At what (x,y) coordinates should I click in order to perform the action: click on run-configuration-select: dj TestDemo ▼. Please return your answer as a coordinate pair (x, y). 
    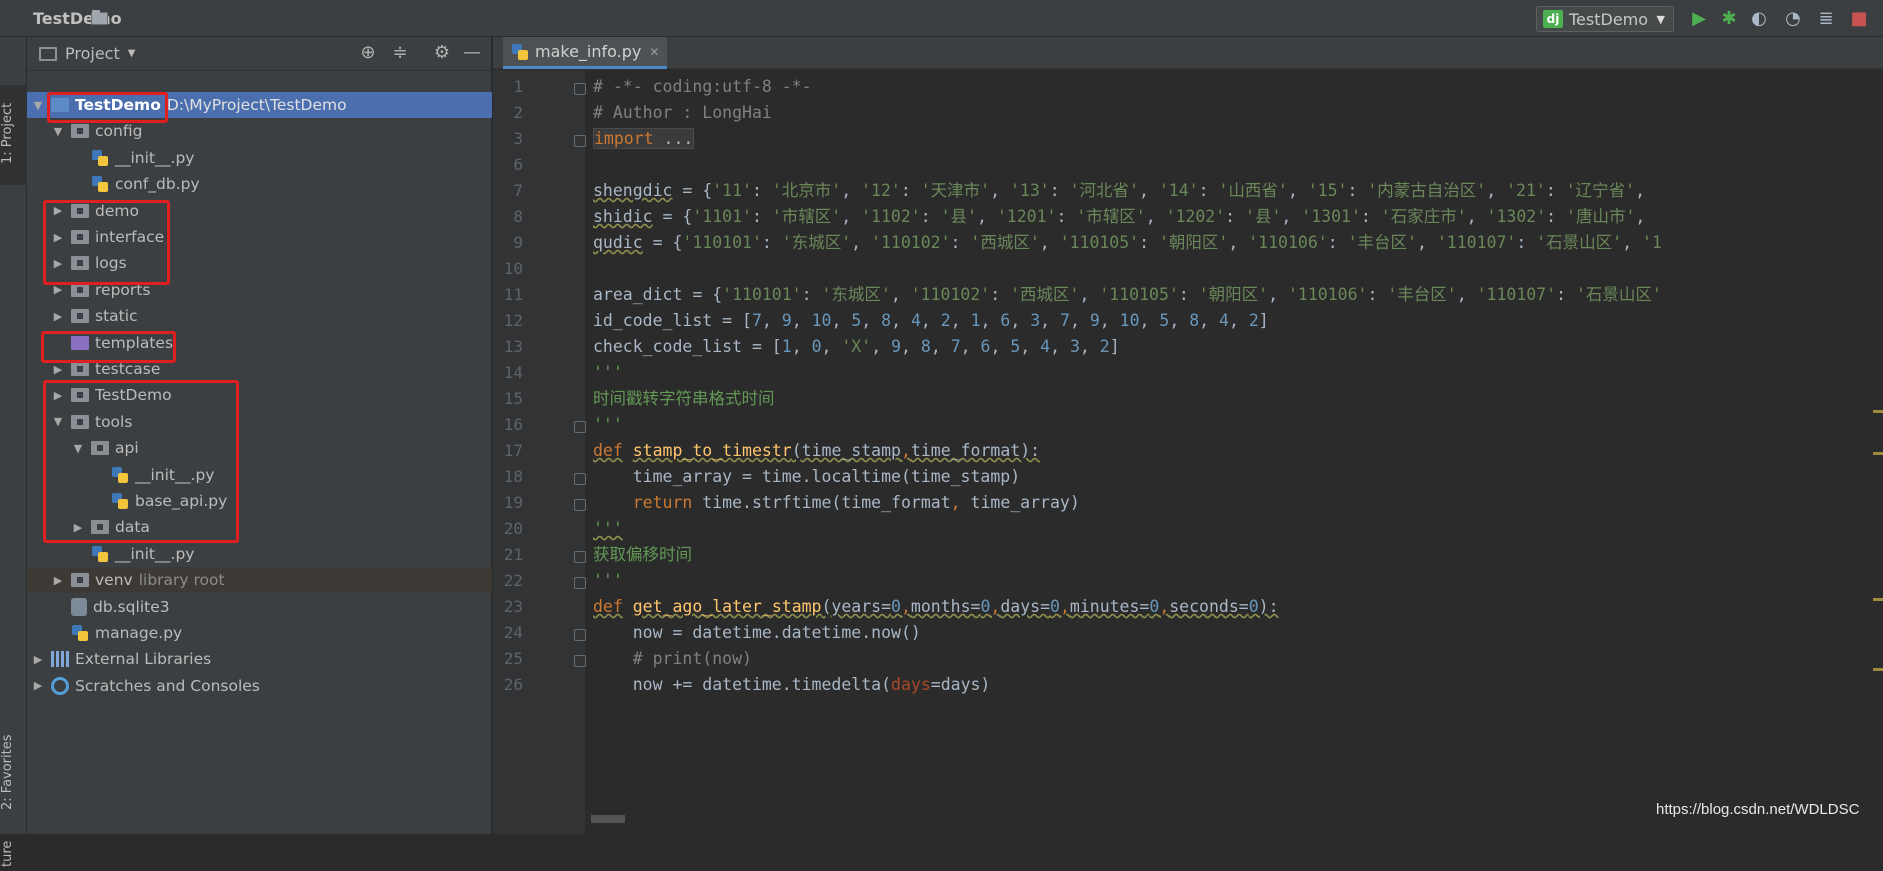
    Looking at the image, I should click on (1605, 19).